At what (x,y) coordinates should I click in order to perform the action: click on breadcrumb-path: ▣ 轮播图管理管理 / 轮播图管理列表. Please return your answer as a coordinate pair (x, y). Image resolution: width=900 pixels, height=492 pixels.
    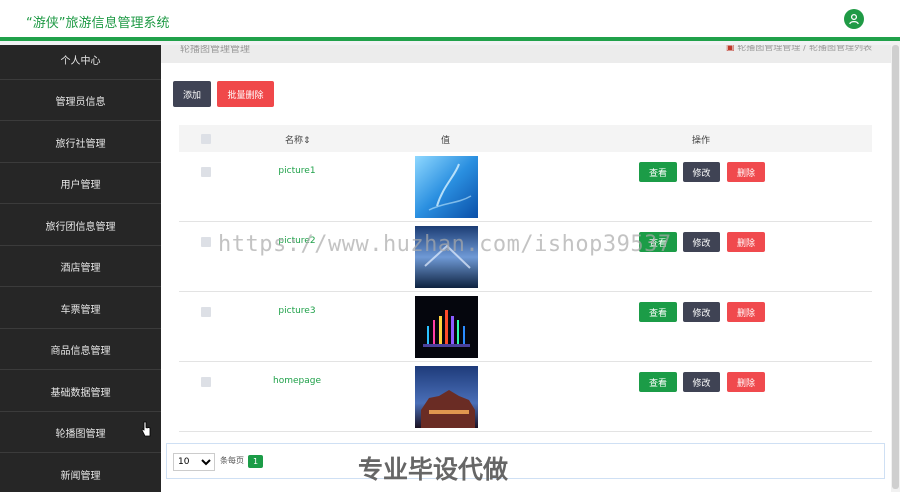
    Looking at the image, I should click on (798, 49).